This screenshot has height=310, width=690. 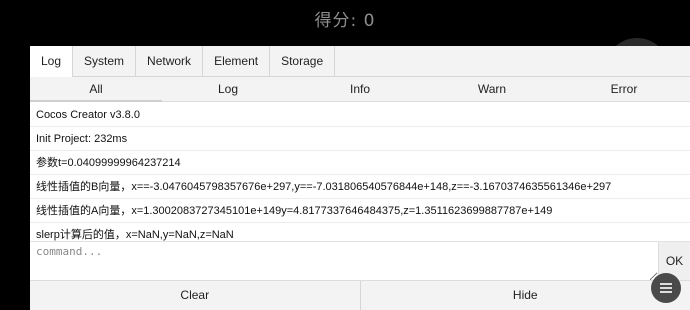 I want to click on score-label: 得分: 0, so click(x=345, y=21).